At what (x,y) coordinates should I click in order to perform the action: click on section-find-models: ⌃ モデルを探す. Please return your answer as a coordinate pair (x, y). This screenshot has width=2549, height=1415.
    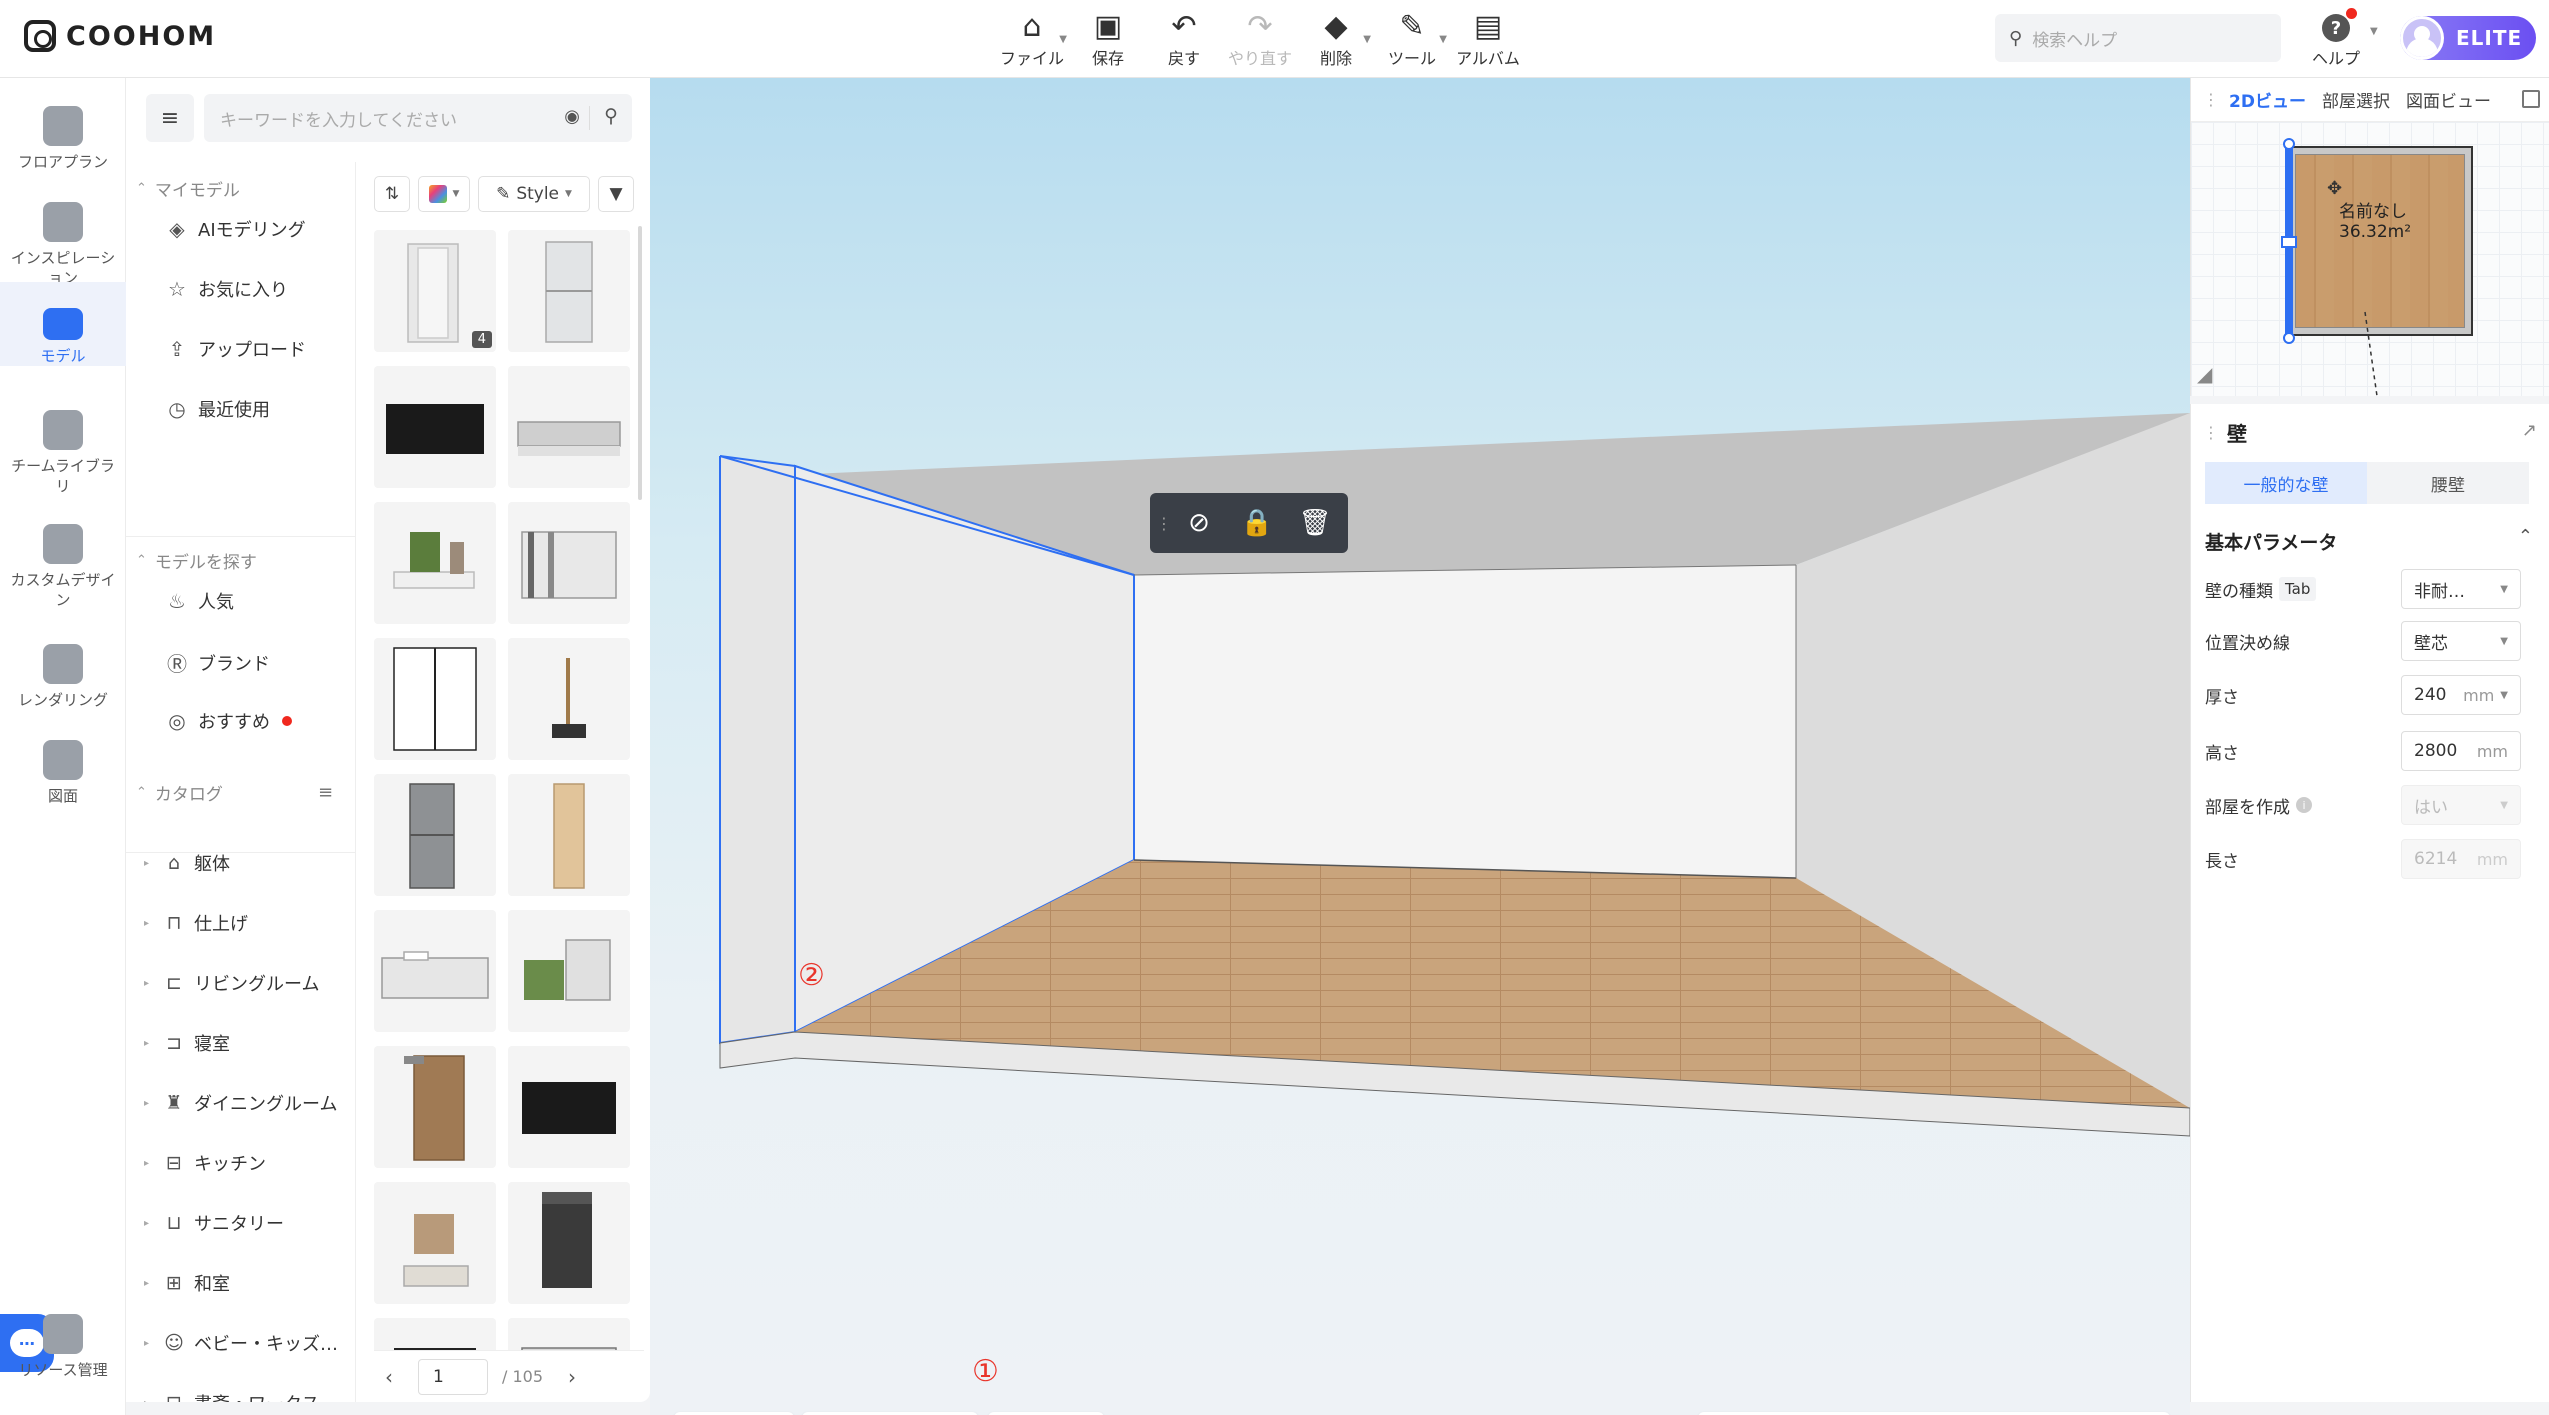
    Looking at the image, I should click on (196, 560).